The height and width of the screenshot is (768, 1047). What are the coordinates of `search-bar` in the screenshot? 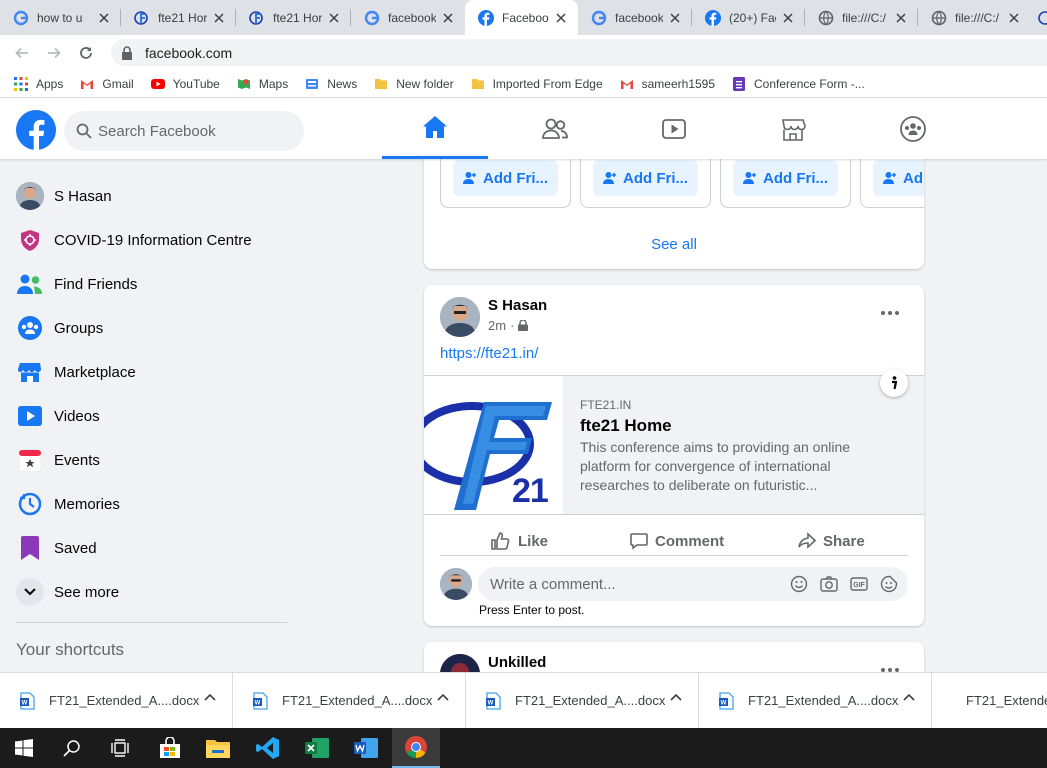 It's located at (184, 131).